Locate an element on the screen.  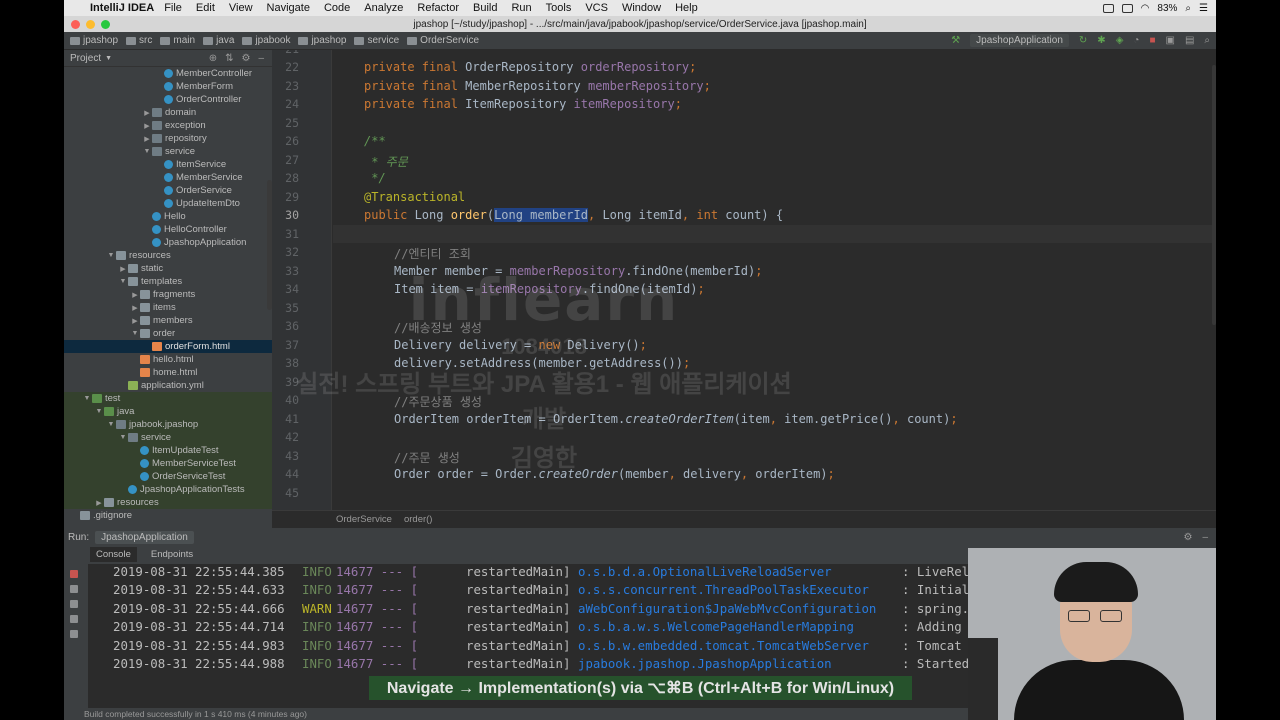
wifi-icon: ◠ is located at coordinates (1145, 8).